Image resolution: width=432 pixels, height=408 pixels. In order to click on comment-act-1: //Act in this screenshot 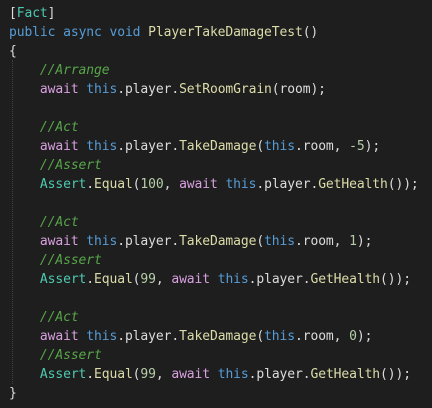, I will do `click(59, 127)`.